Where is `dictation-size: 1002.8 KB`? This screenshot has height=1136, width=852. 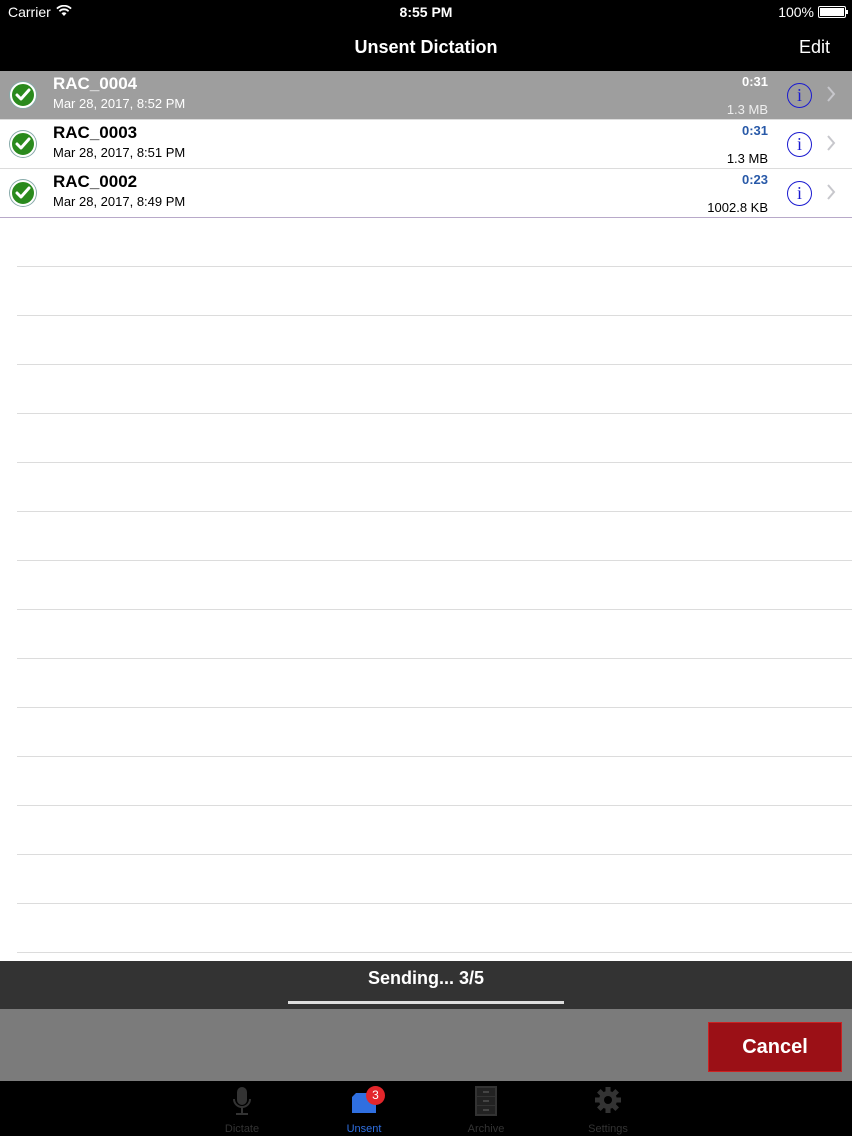
dictation-size: 1002.8 KB is located at coordinates (737, 207).